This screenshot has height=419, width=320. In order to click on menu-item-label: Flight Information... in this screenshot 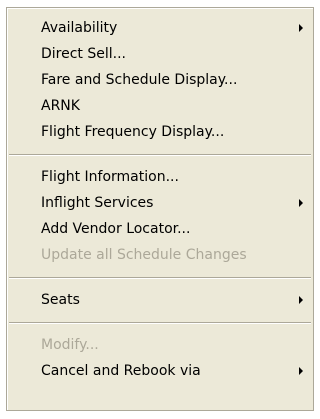, I will do `click(110, 177)`.